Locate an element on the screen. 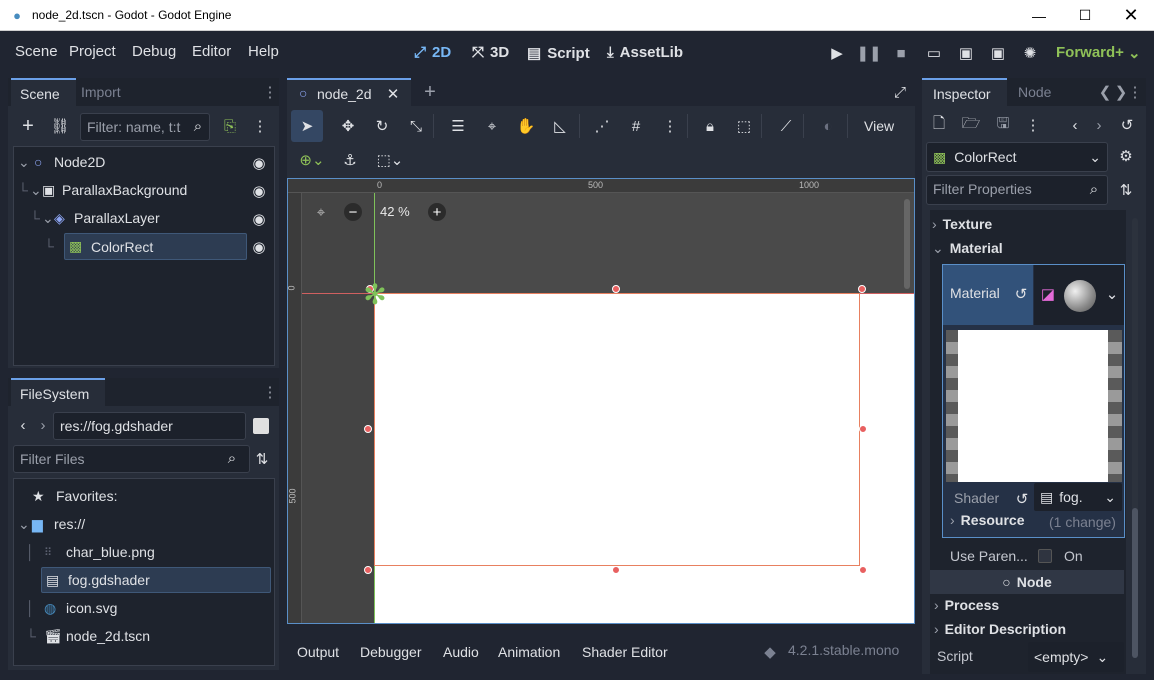 The height and width of the screenshot is (680, 1154). mode-3d-button: ⤧ 3D is located at coordinates (490, 52).